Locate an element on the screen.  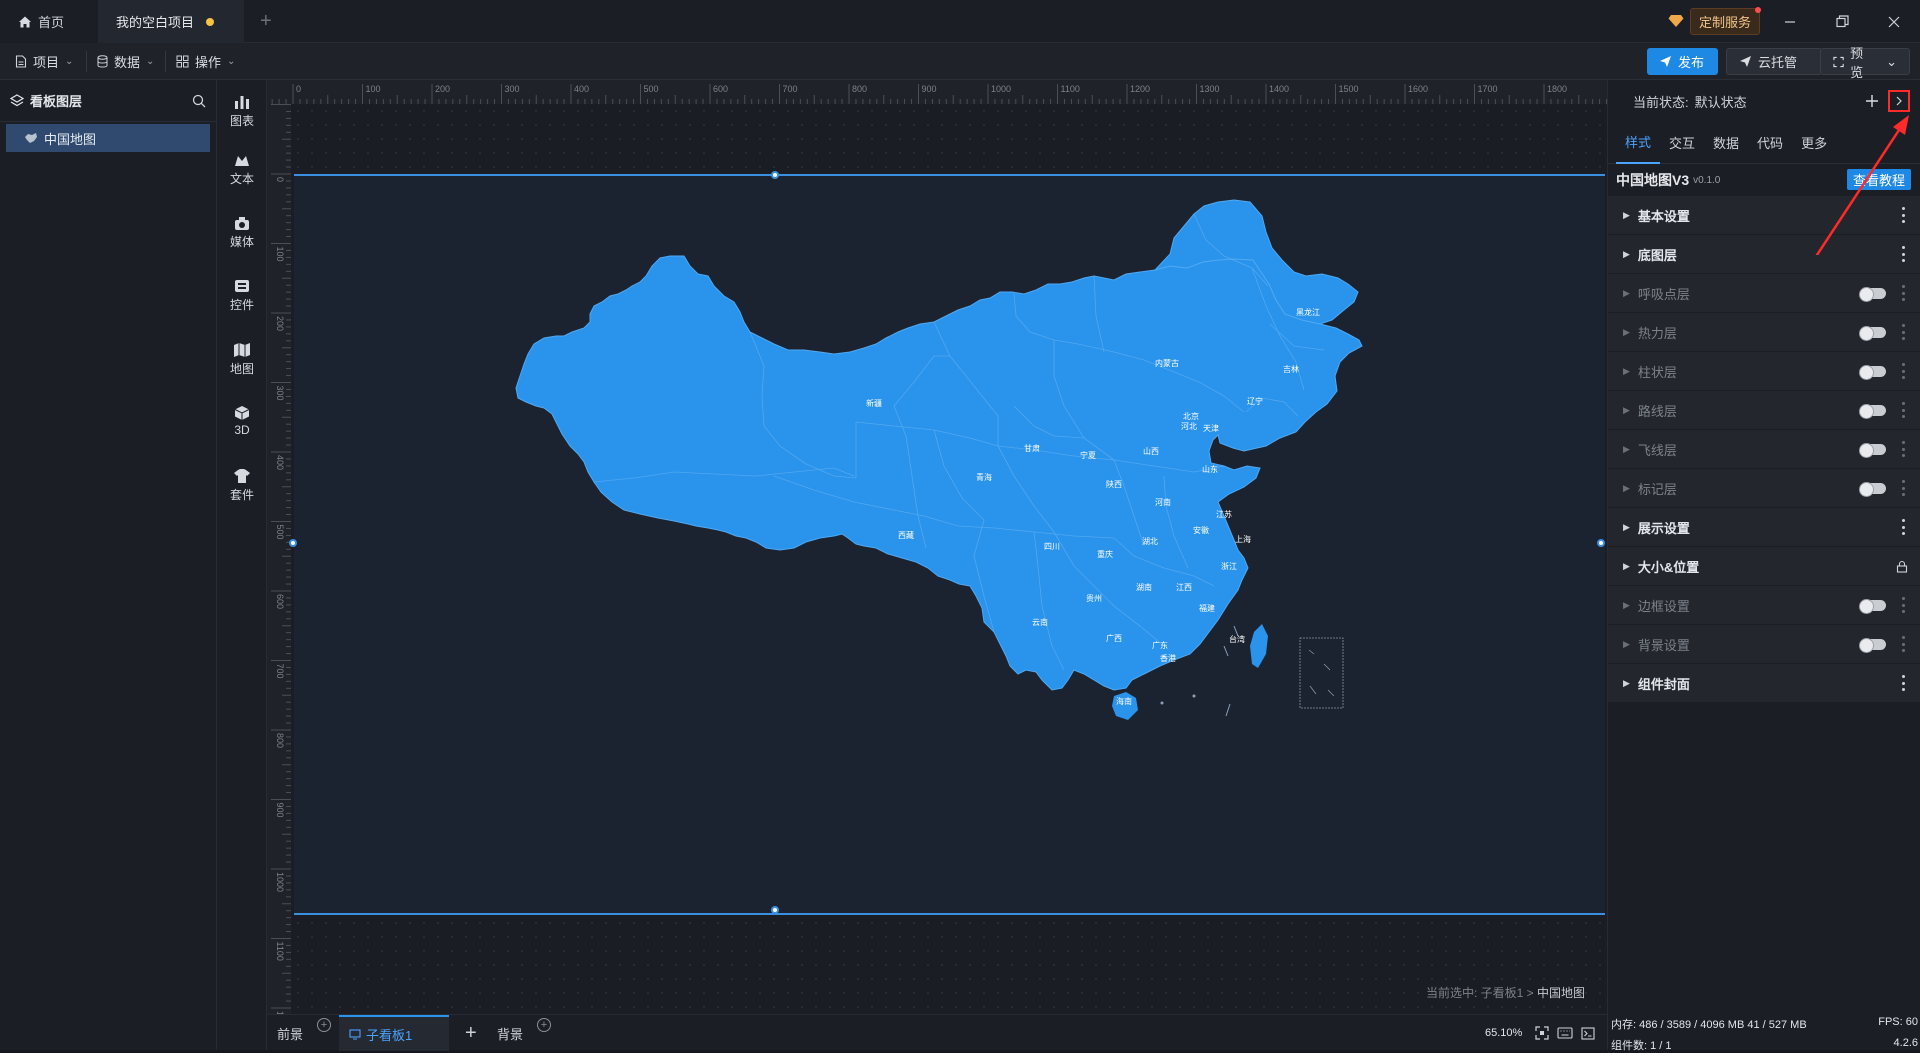
tab-code: 代码 is located at coordinates (1770, 143).